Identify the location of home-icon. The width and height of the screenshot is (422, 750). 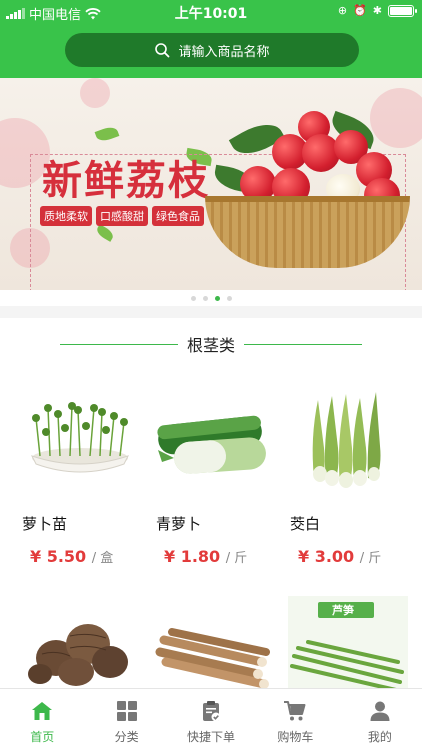
(42, 711).